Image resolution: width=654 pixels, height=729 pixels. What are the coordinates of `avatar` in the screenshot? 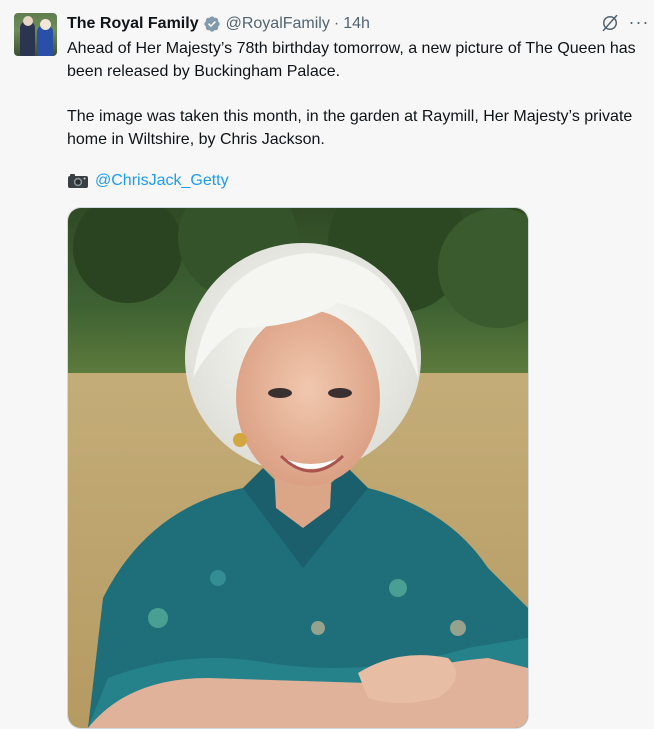 It's located at (35, 34).